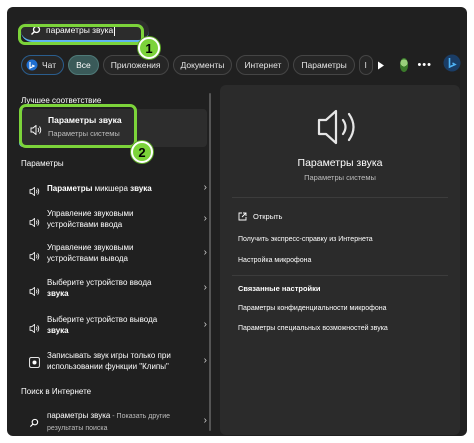  Describe the element at coordinates (102, 325) in the screenshot. I see `list-item-label: Выберите устройство вывода звука` at that location.